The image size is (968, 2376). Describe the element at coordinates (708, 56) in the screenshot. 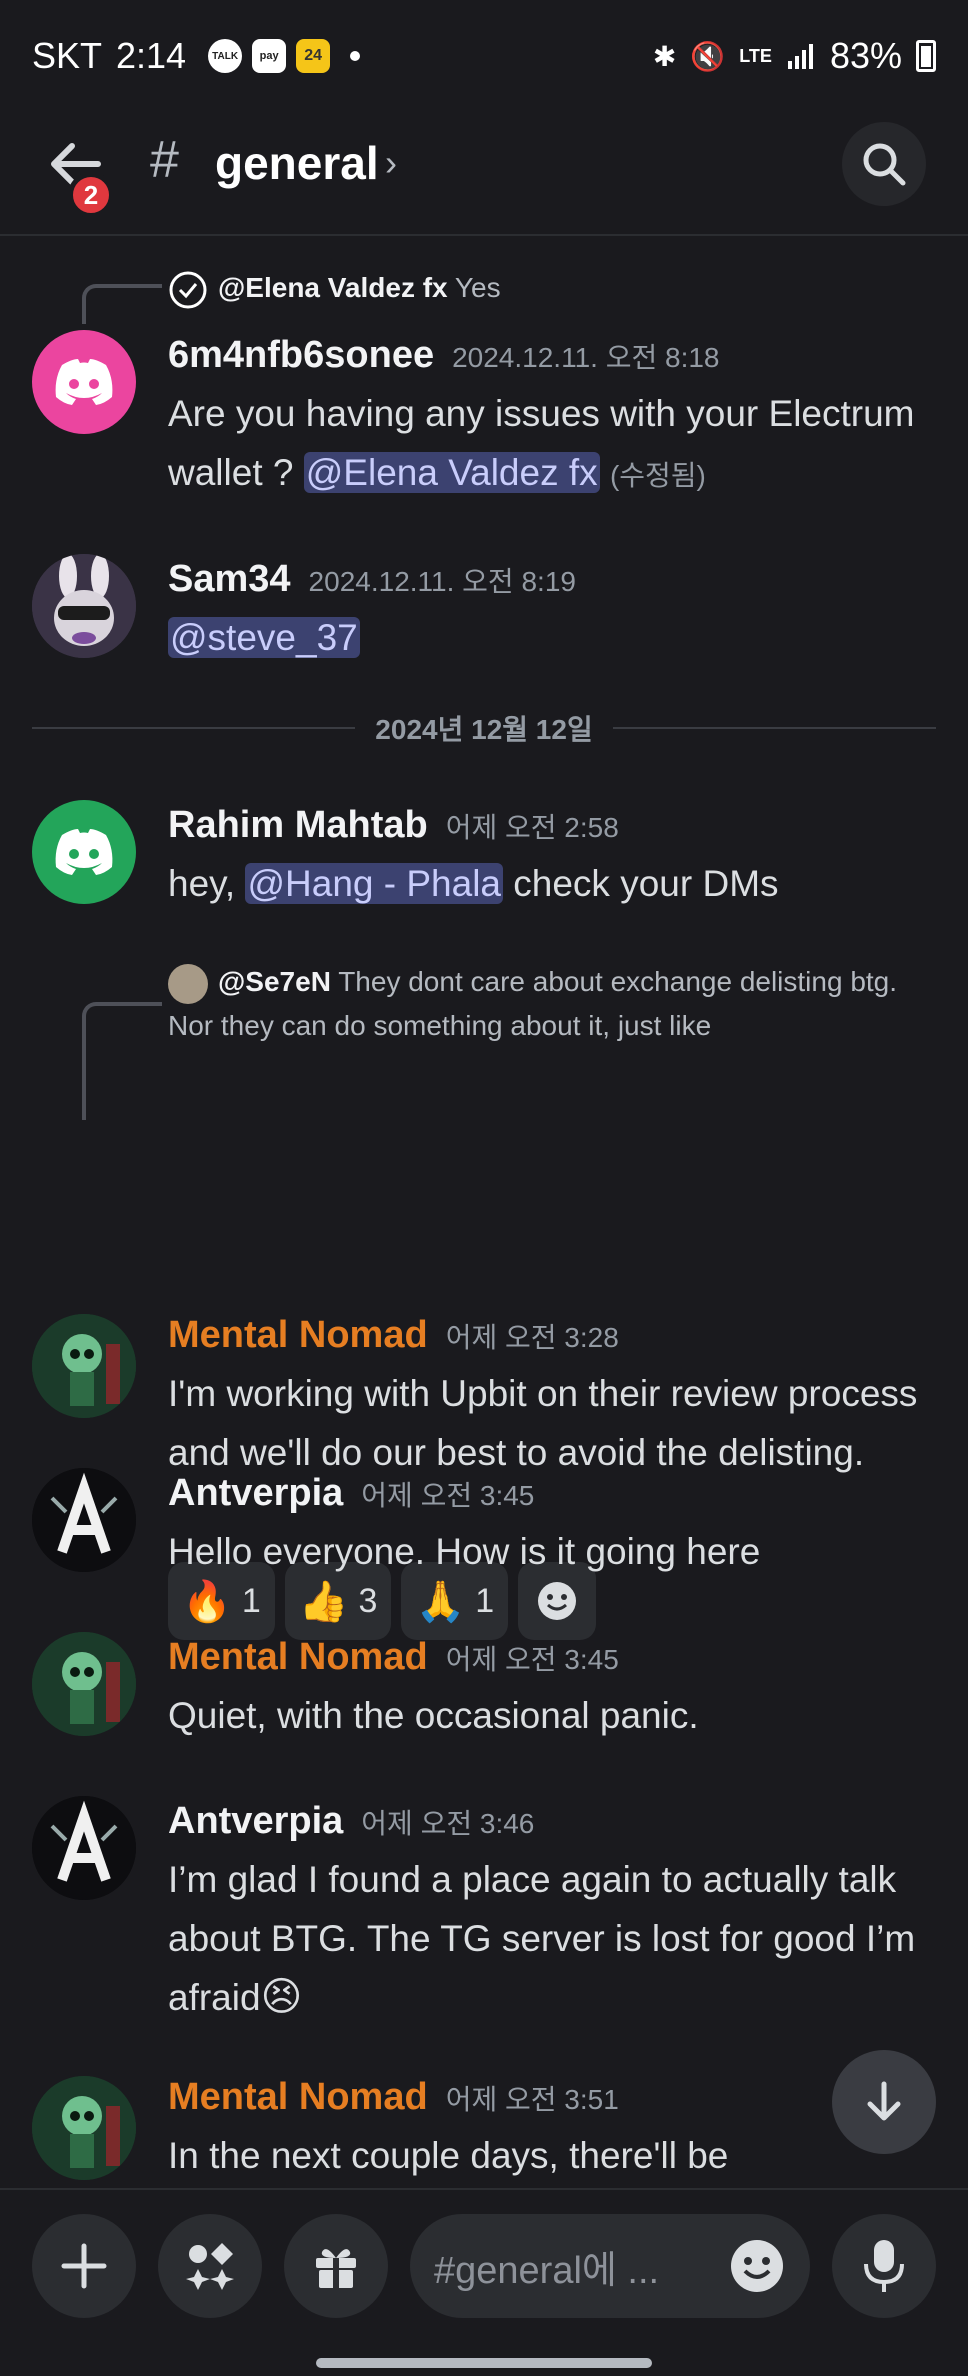

I see `mute-icon: 🔇` at that location.